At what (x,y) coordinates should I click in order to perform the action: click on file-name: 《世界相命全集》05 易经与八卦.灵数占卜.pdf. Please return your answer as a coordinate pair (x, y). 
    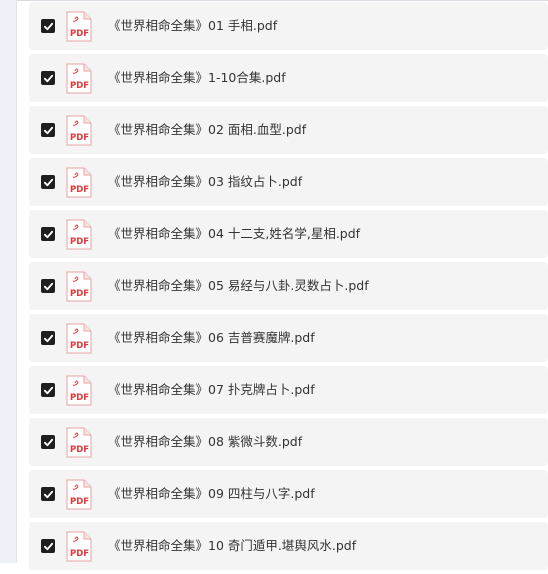
    Looking at the image, I should click on (238, 285).